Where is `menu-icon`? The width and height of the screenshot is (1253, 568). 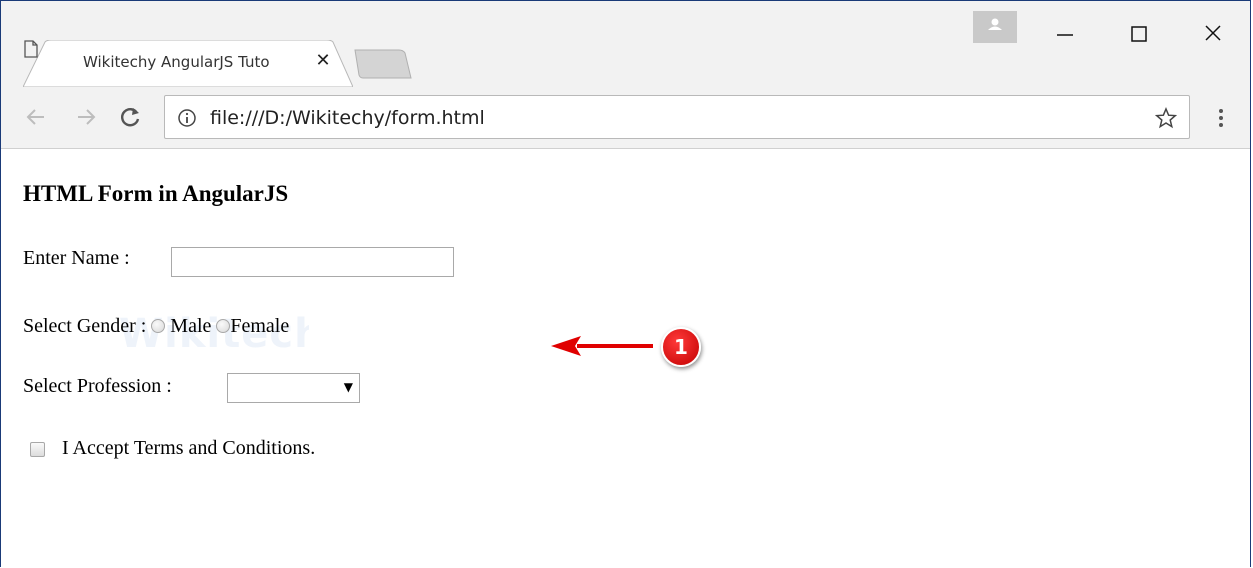
menu-icon is located at coordinates (1221, 118).